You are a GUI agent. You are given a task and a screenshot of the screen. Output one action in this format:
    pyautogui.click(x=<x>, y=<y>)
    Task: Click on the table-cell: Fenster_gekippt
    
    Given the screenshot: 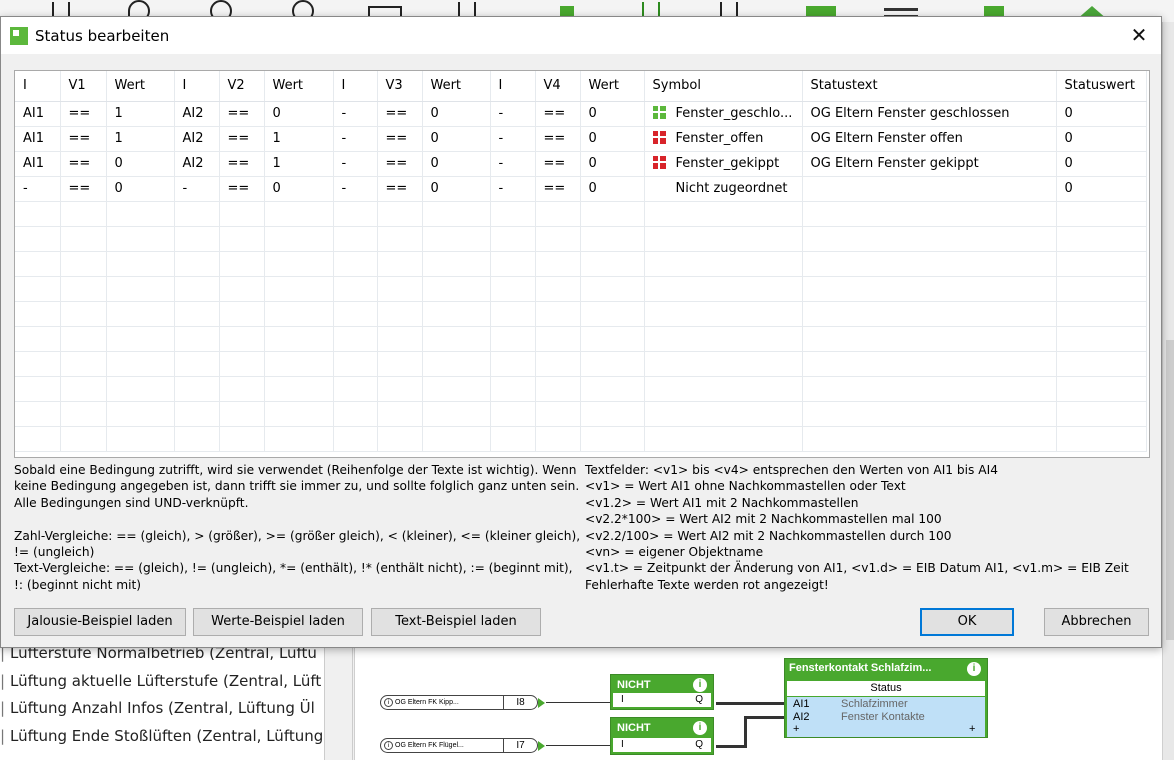 What is the action you would take?
    pyautogui.click(x=723, y=164)
    